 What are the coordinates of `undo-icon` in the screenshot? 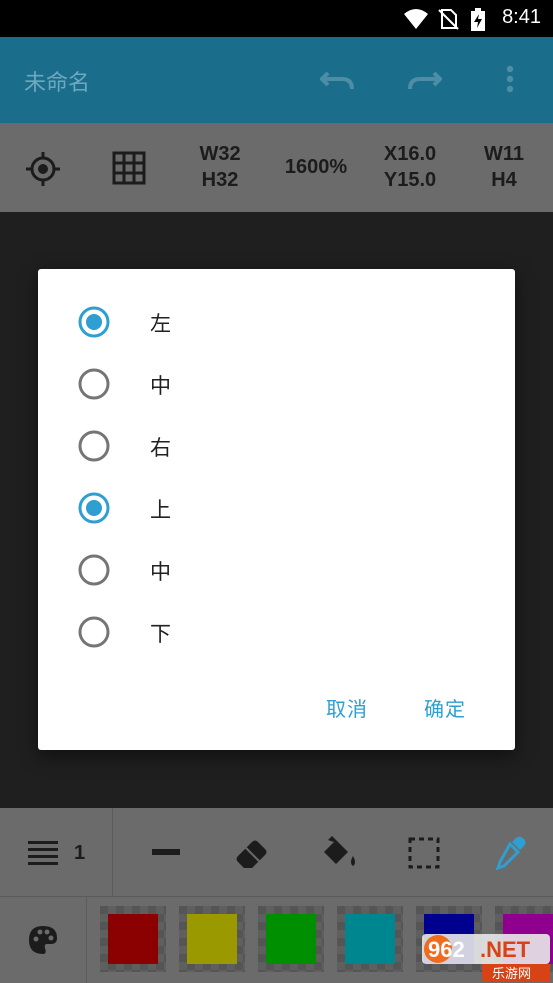 It's located at (338, 79).